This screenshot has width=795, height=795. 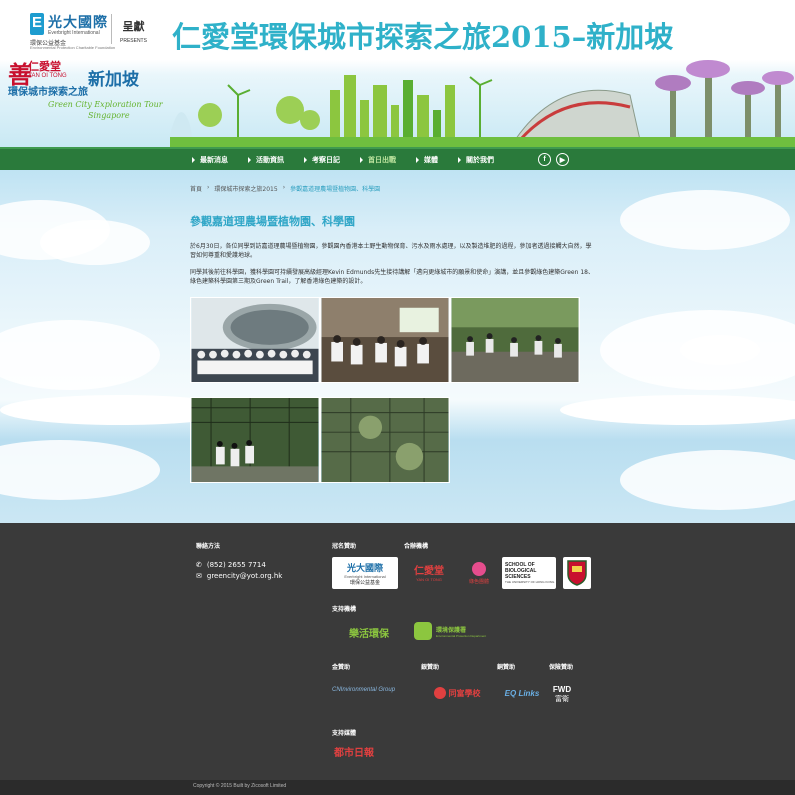 What do you see at coordinates (255, 340) in the screenshot?
I see `photo-science-park-group` at bounding box center [255, 340].